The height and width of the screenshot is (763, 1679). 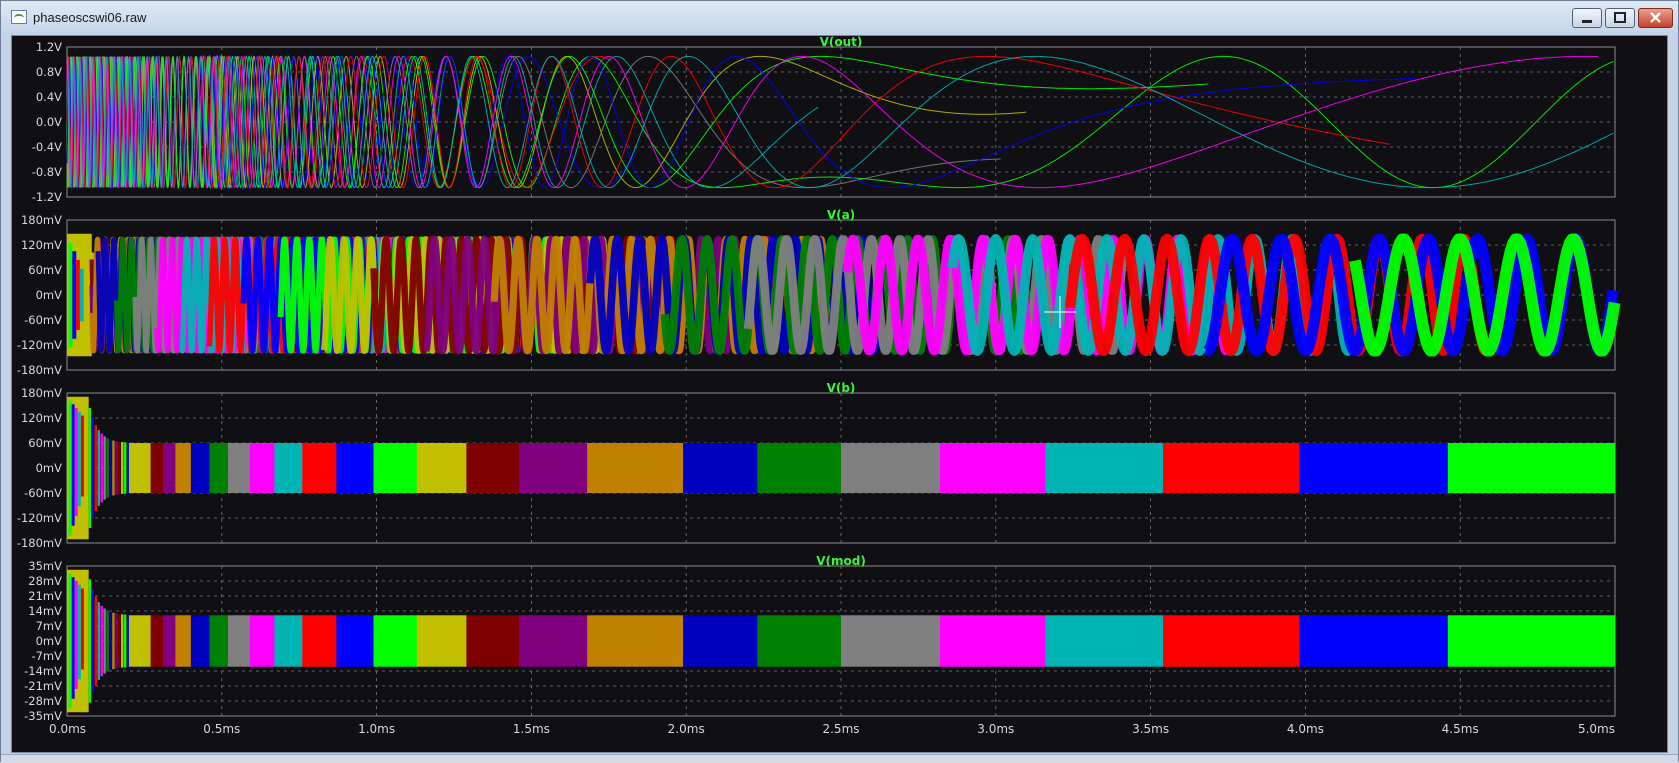 I want to click on close-button, so click(x=1655, y=18).